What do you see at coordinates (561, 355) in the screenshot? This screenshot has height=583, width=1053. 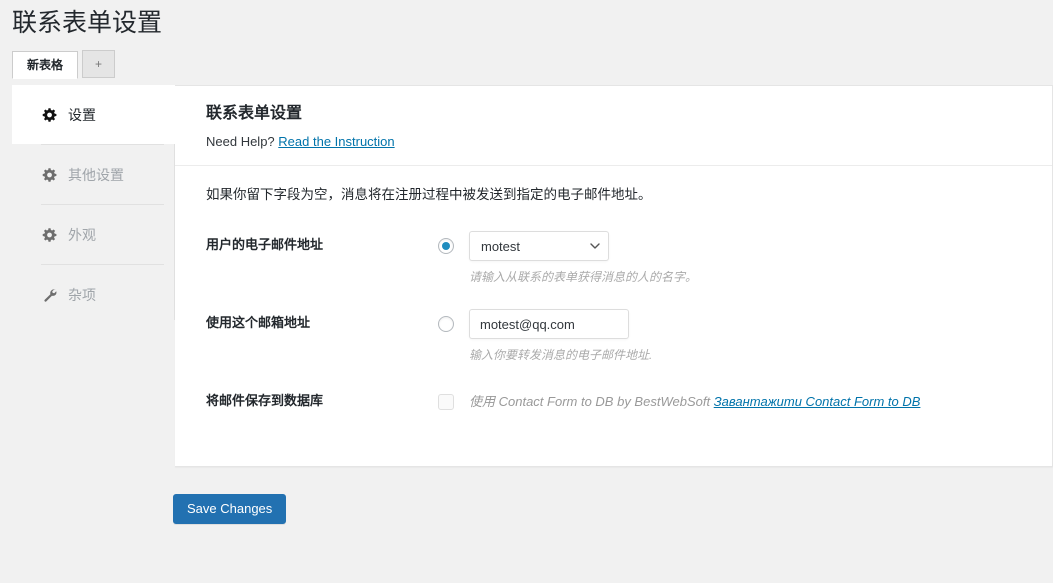 I see `custom-email-hint: 输入你要转发消息的电子邮件地址.` at bounding box center [561, 355].